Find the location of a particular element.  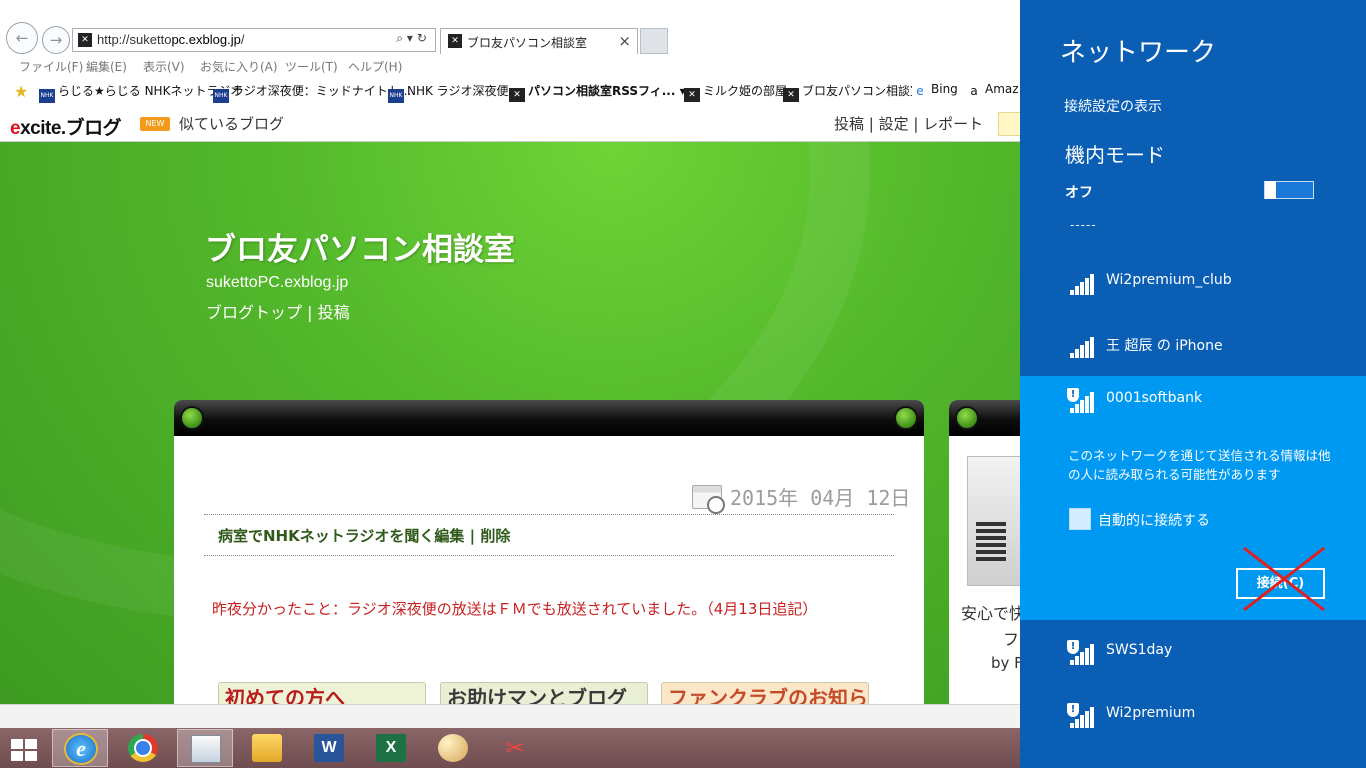

menu-view: 表示(V) is located at coordinates (164, 66).